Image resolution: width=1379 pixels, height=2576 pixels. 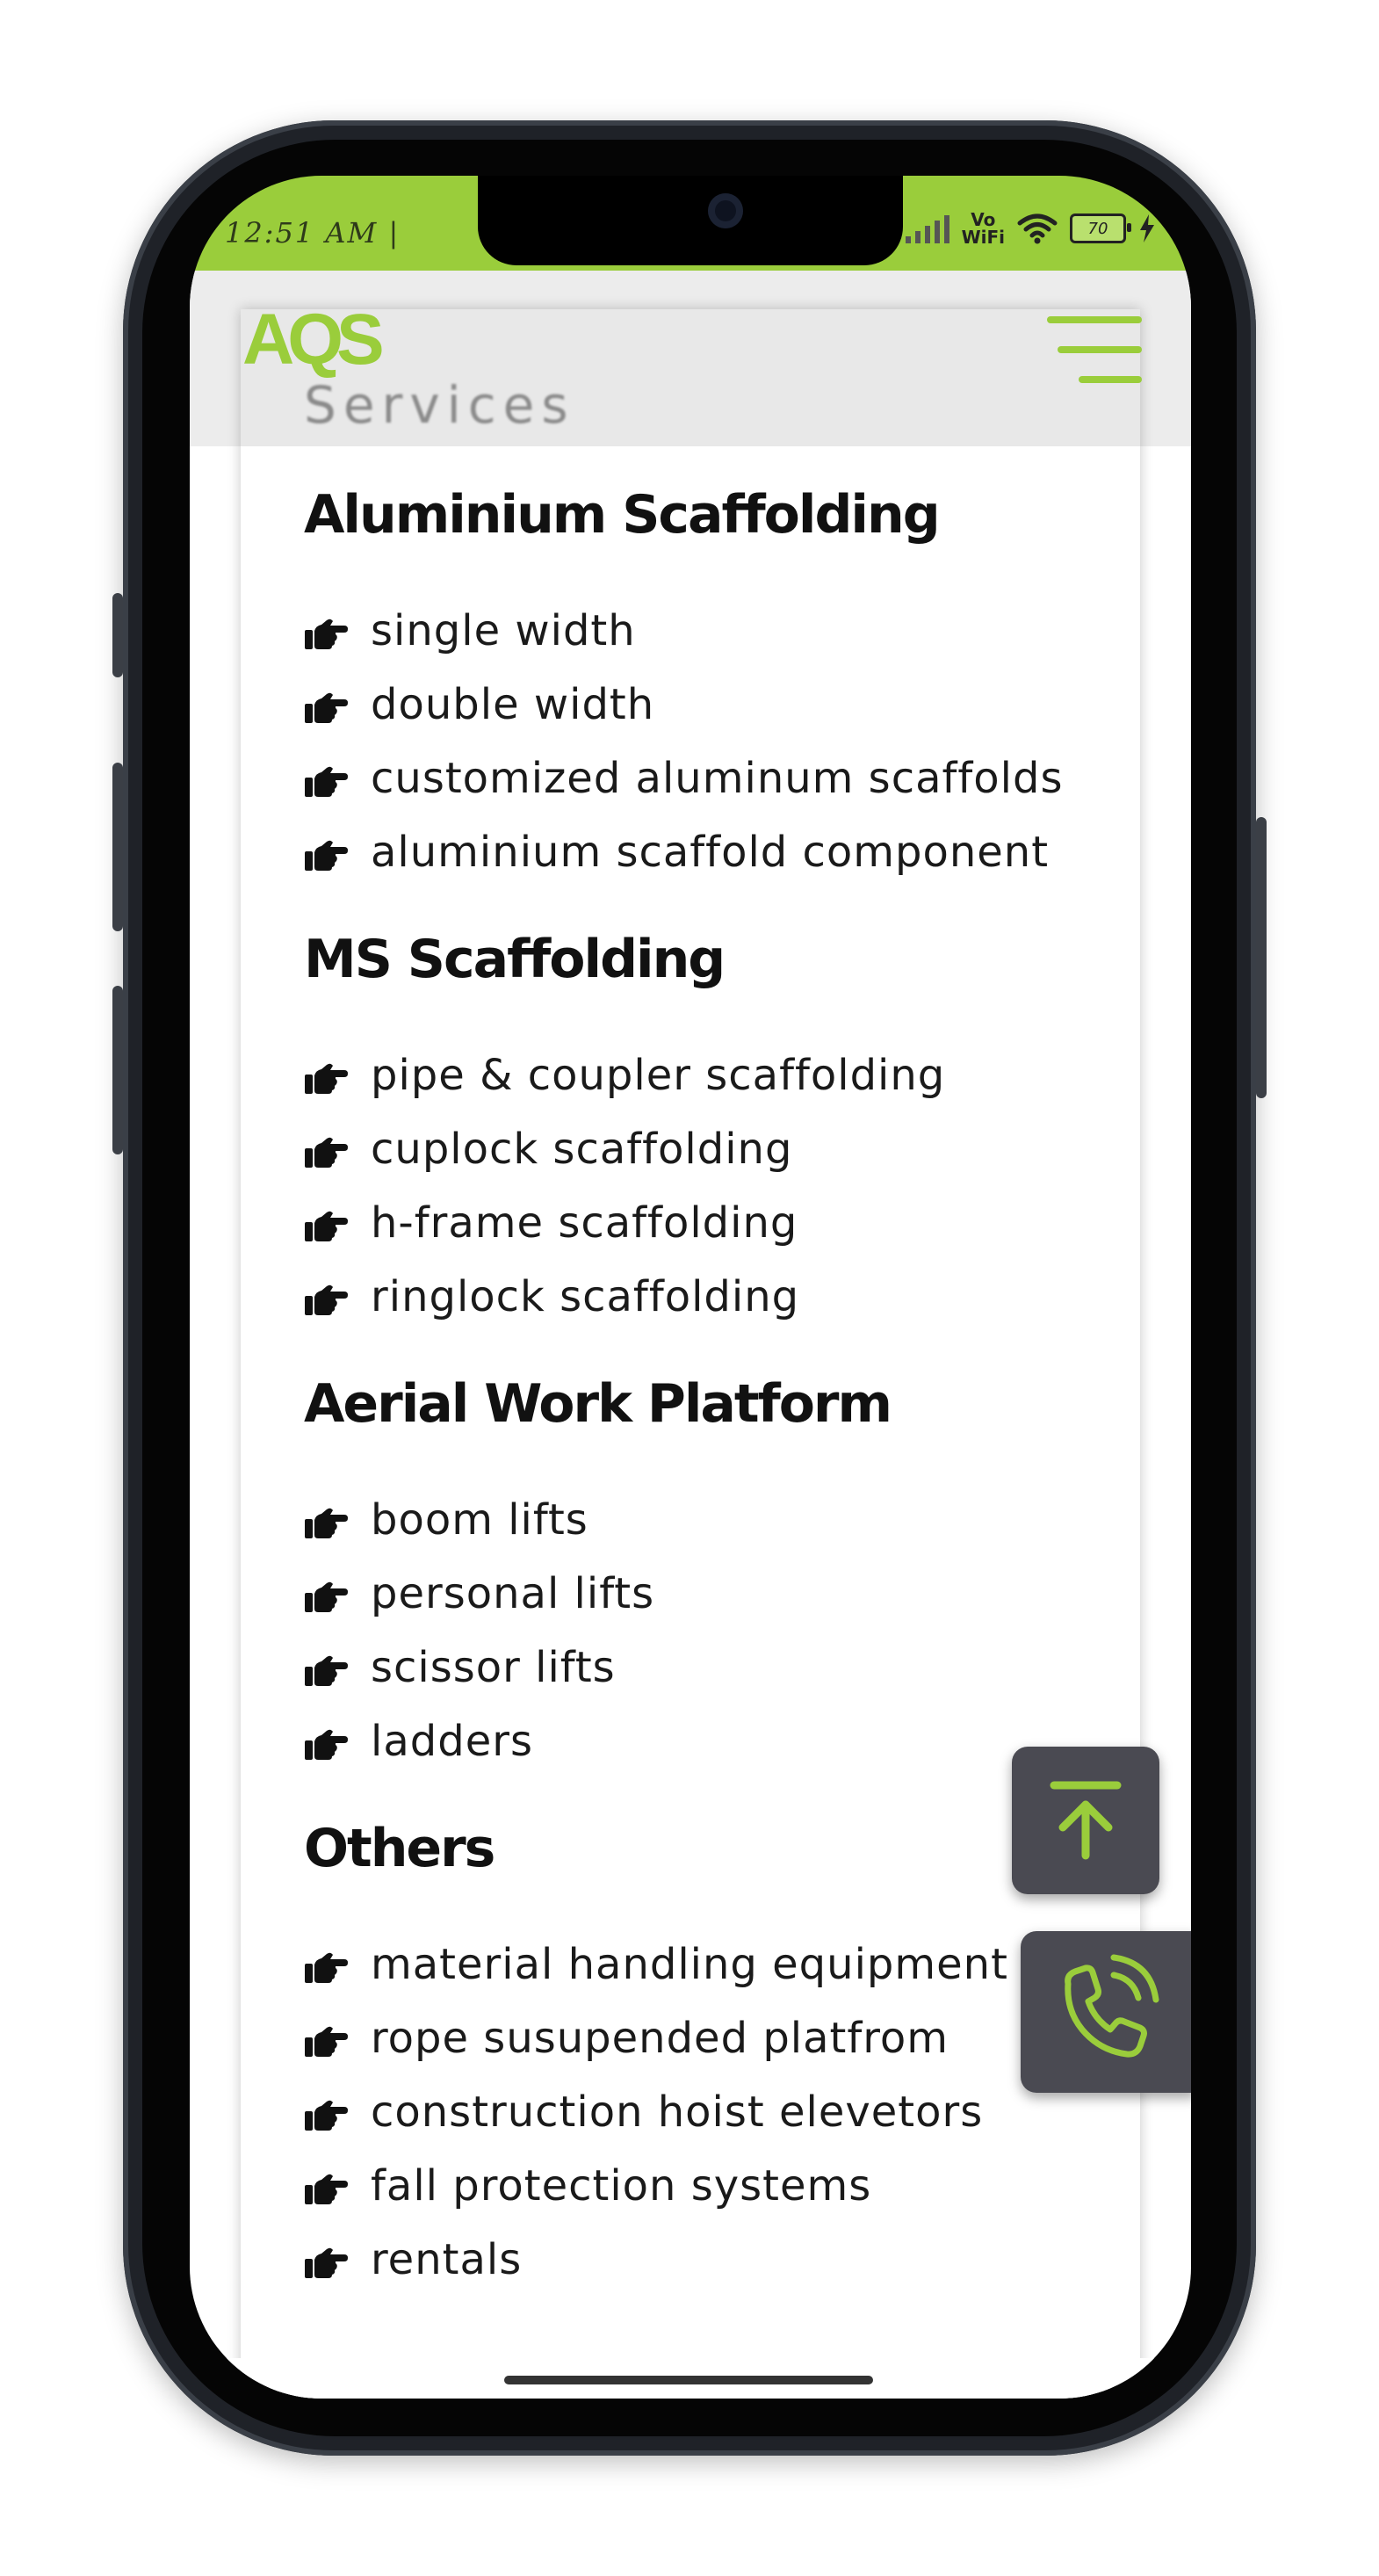 I want to click on list-item: rentals, so click(x=699, y=2260).